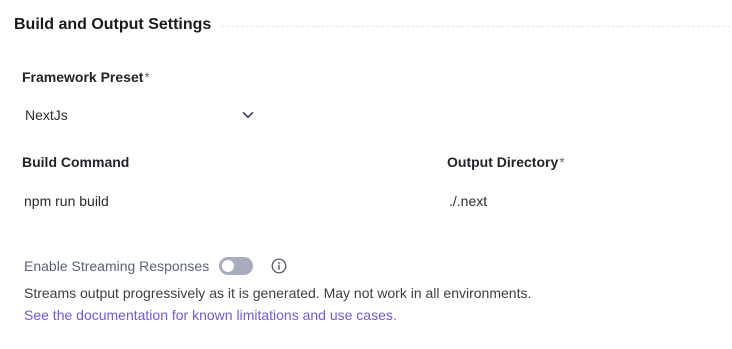 The width and height of the screenshot is (732, 349). I want to click on build-command-label: Build Command, so click(75, 162).